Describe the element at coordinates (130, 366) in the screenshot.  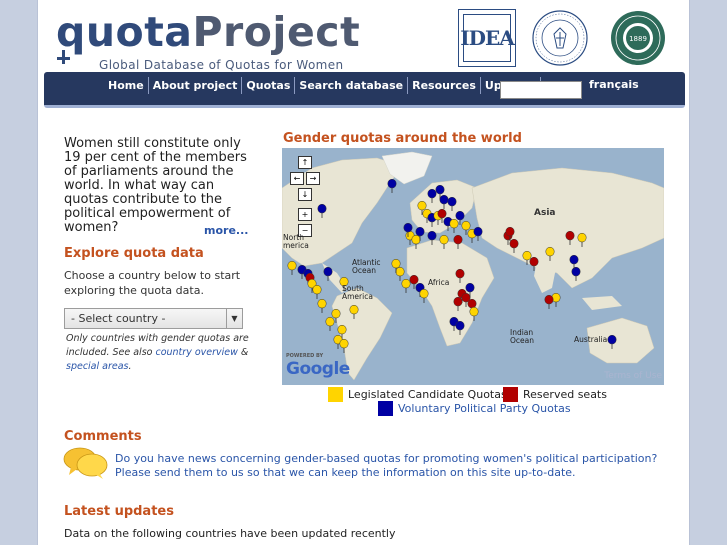
I see `note-text-c: .` at that location.